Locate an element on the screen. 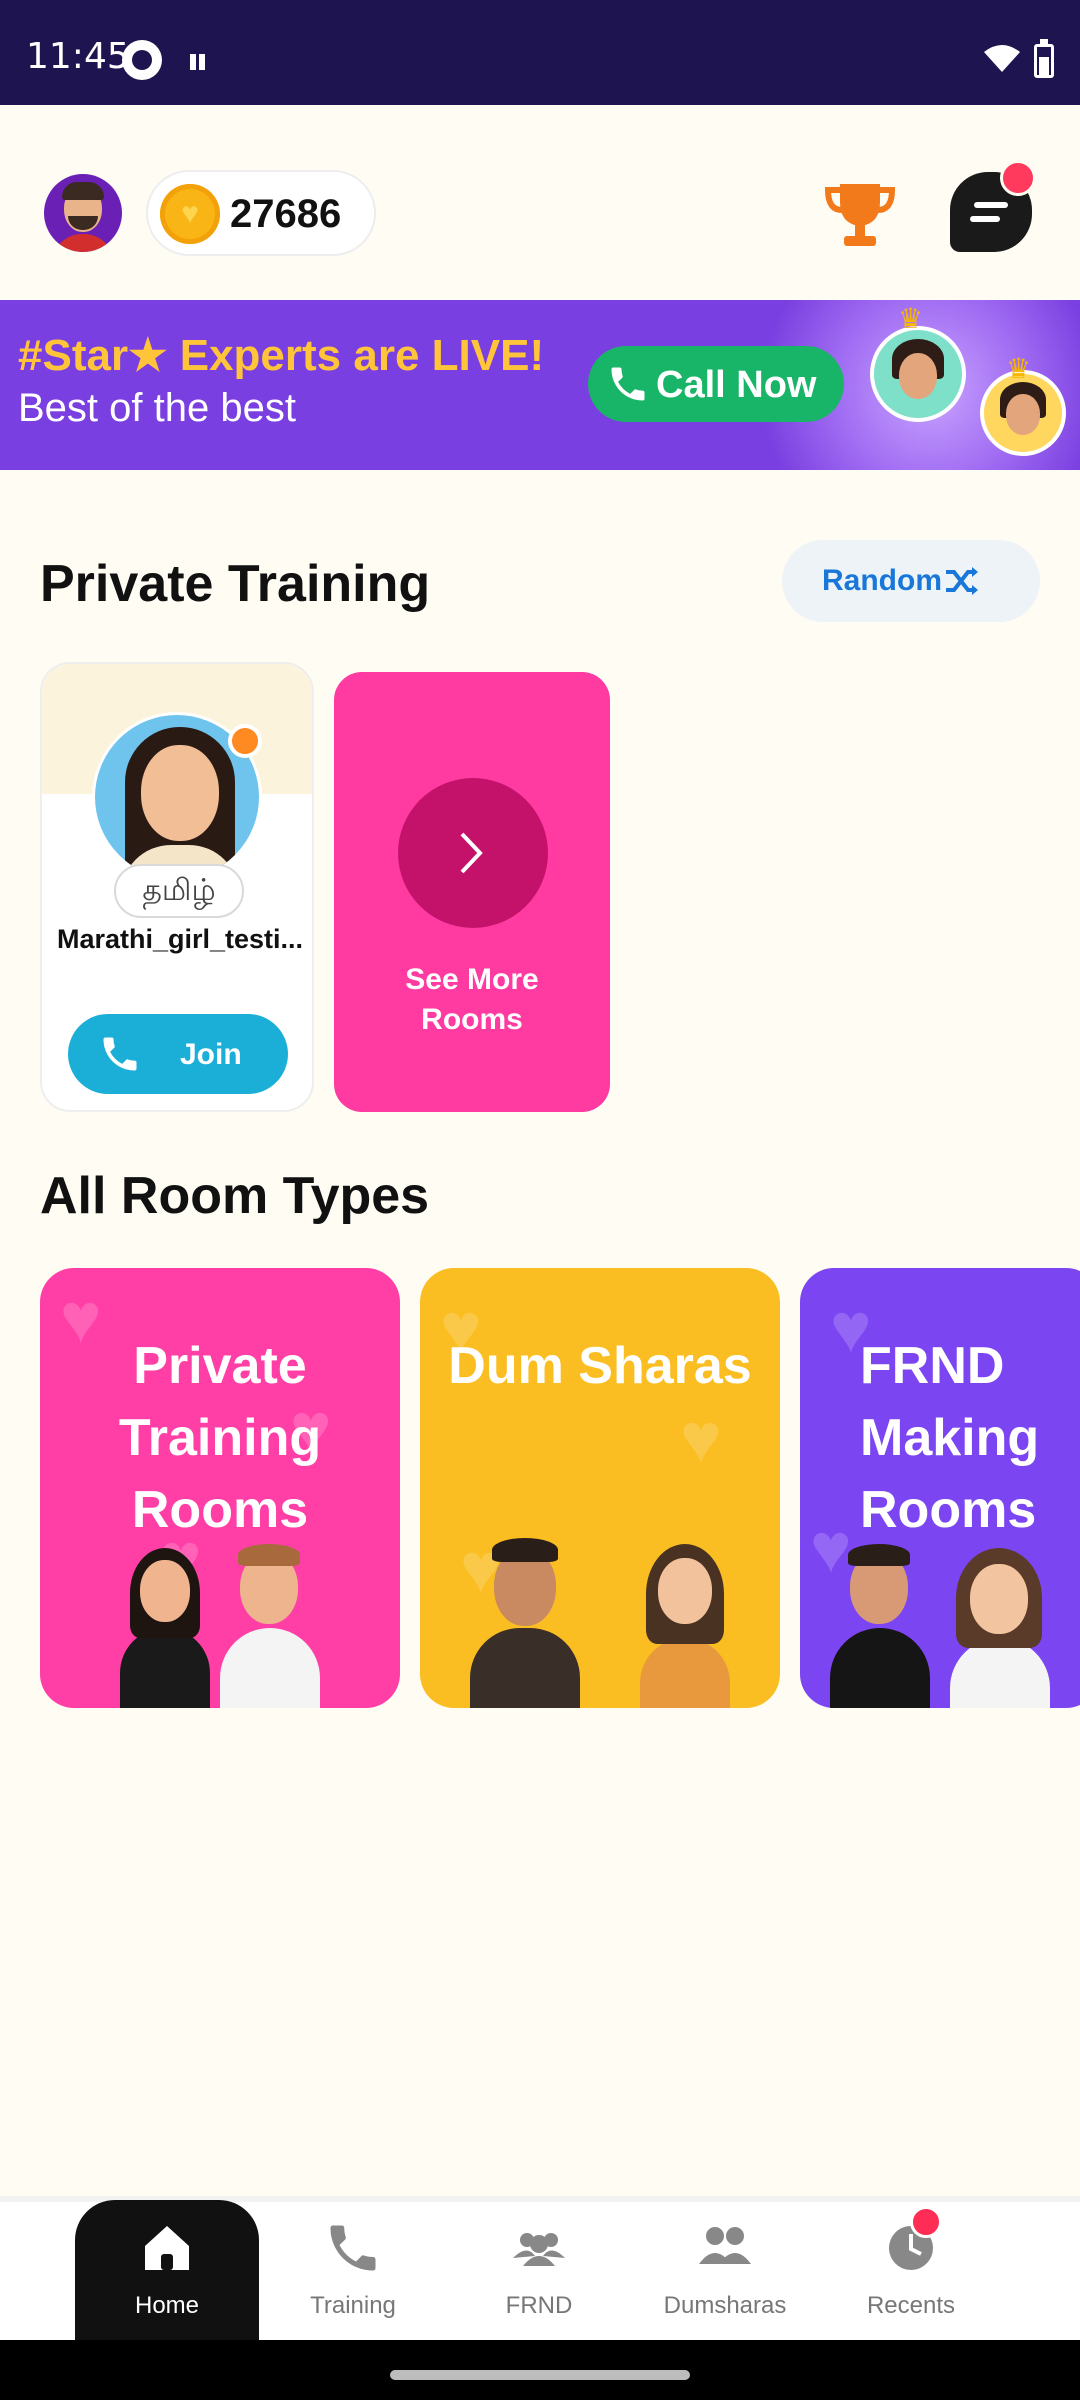  group-icon is located at coordinates (725, 2245).